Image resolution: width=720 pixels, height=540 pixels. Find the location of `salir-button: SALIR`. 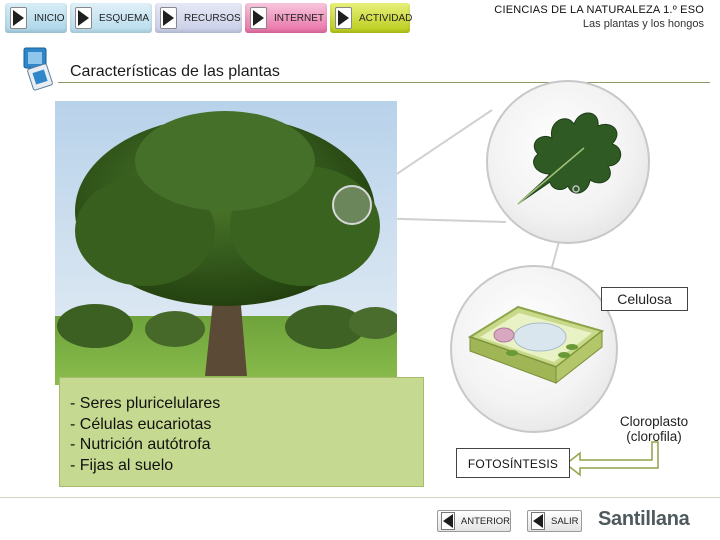

salir-button: SALIR is located at coordinates (554, 521).